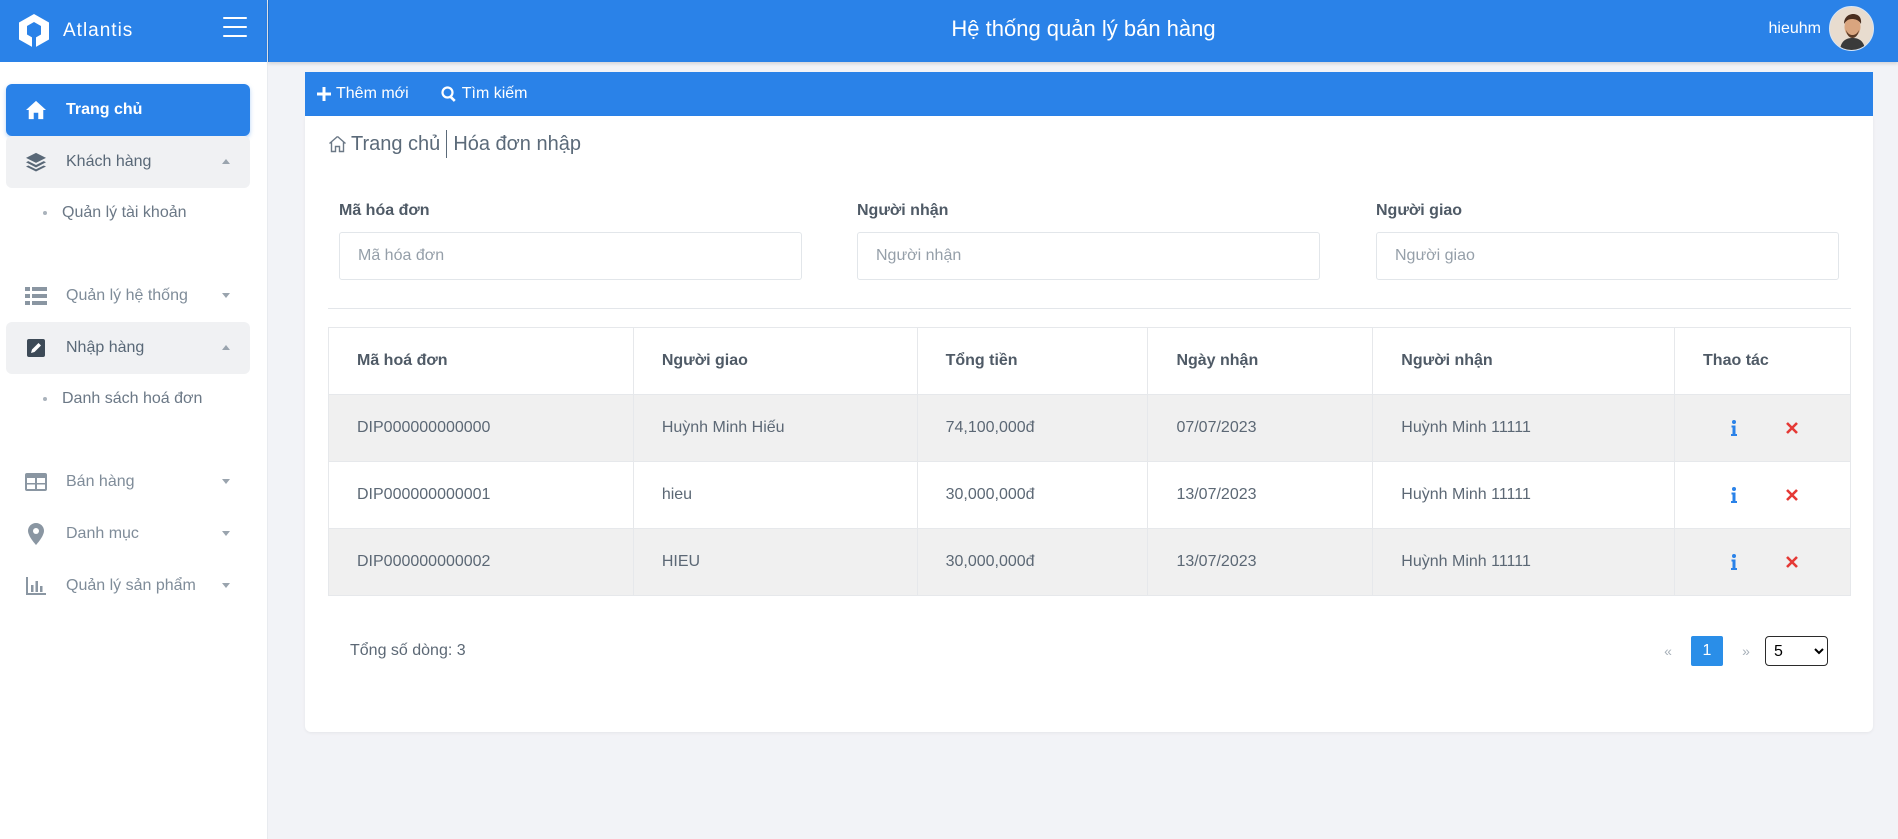 Image resolution: width=1898 pixels, height=839 pixels. What do you see at coordinates (124, 212) in the screenshot?
I see `sidebar-subitem-label: Quản lý tài khoản` at bounding box center [124, 212].